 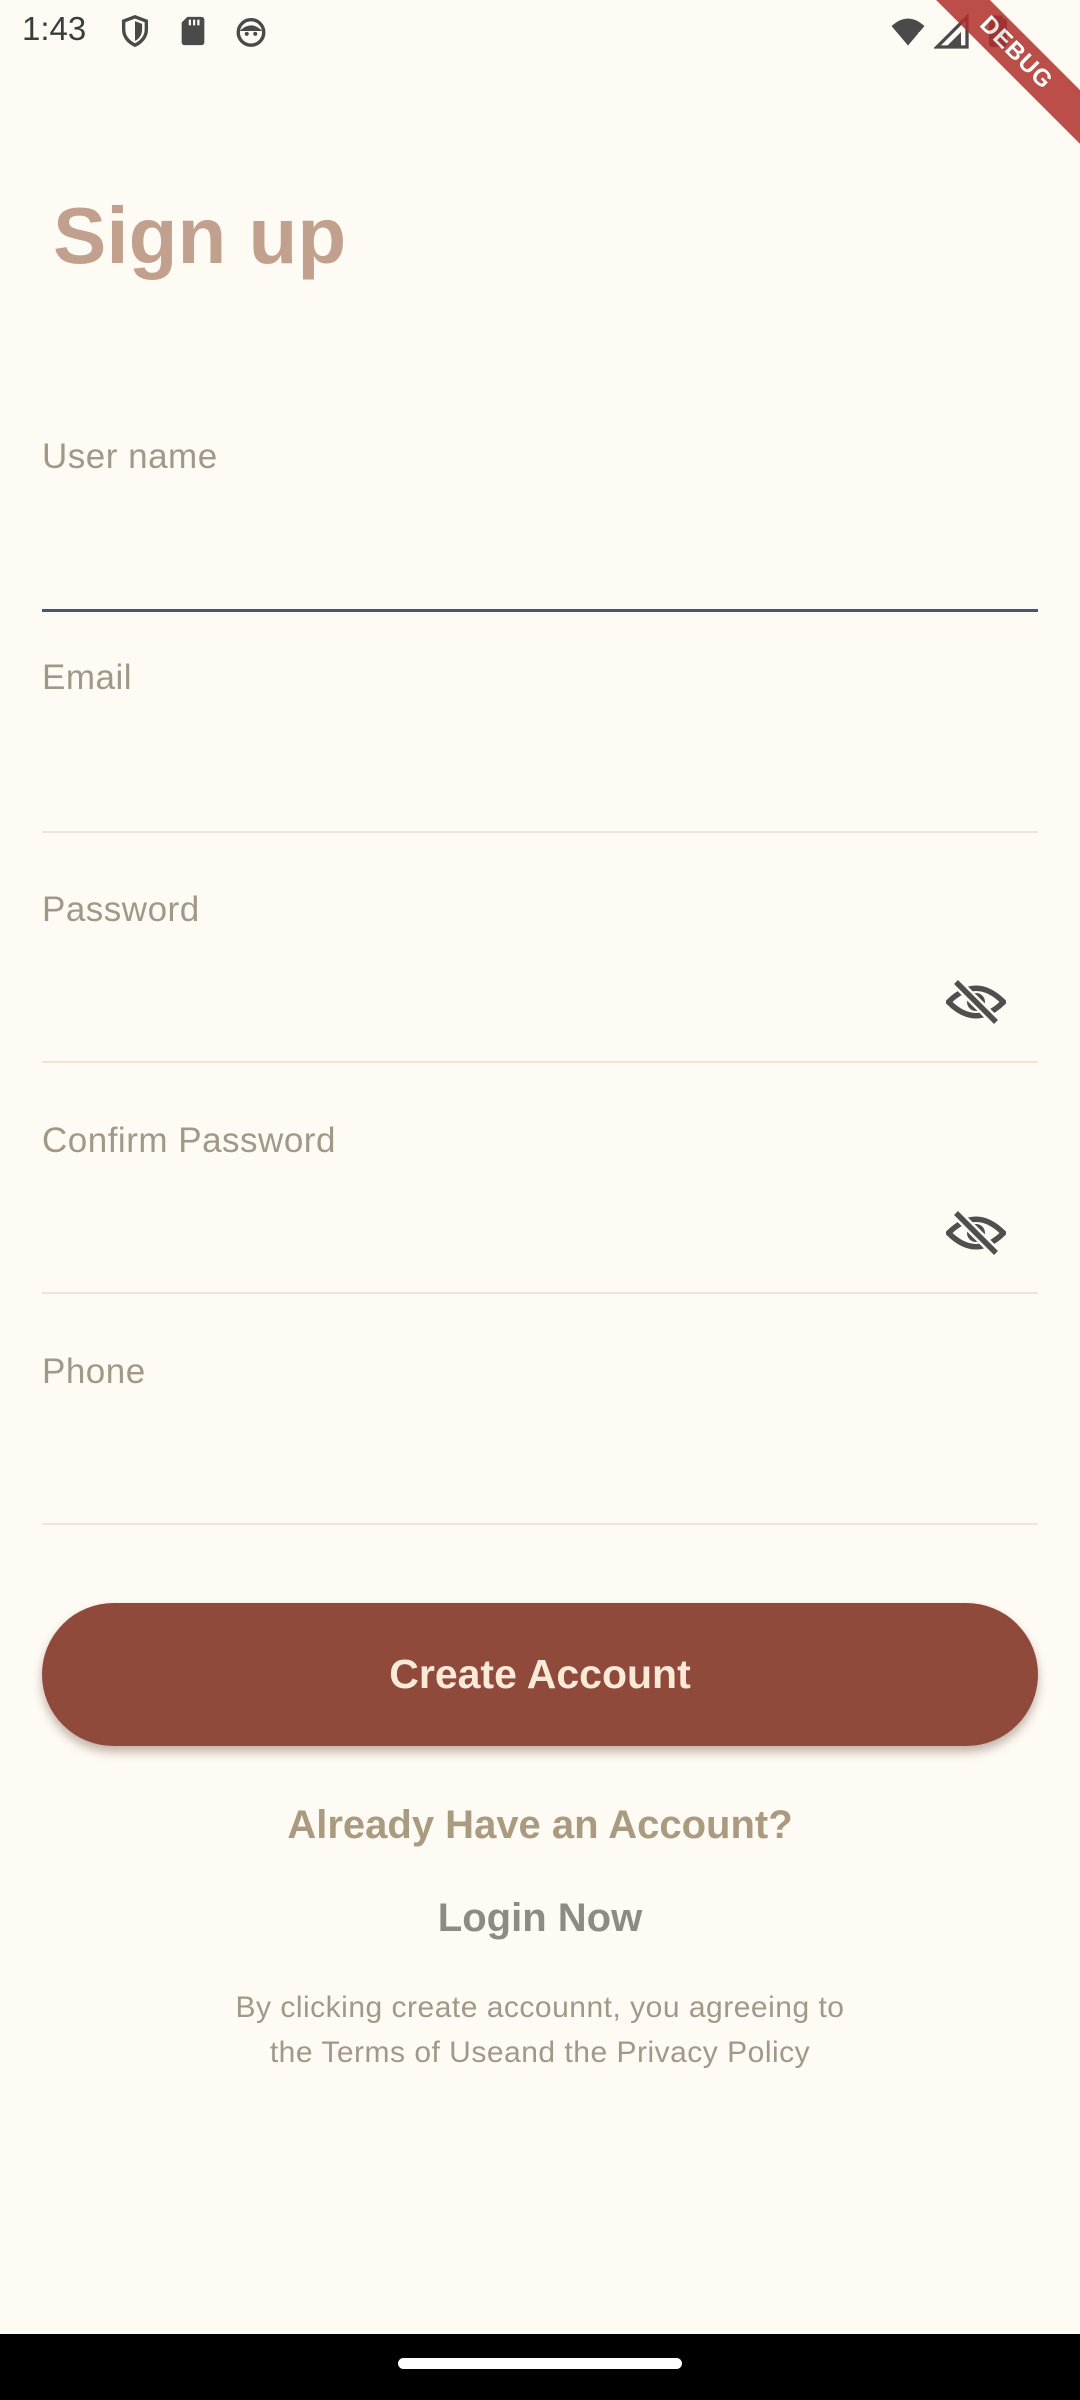 I want to click on username-input, so click(x=540, y=555).